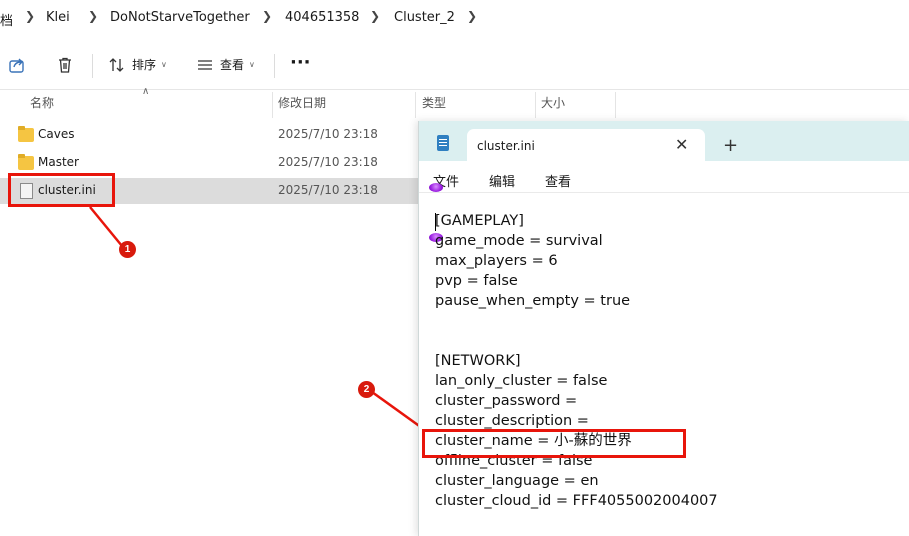 This screenshot has width=909, height=536. I want to click on highlight-box-cluster-name, so click(554, 443).